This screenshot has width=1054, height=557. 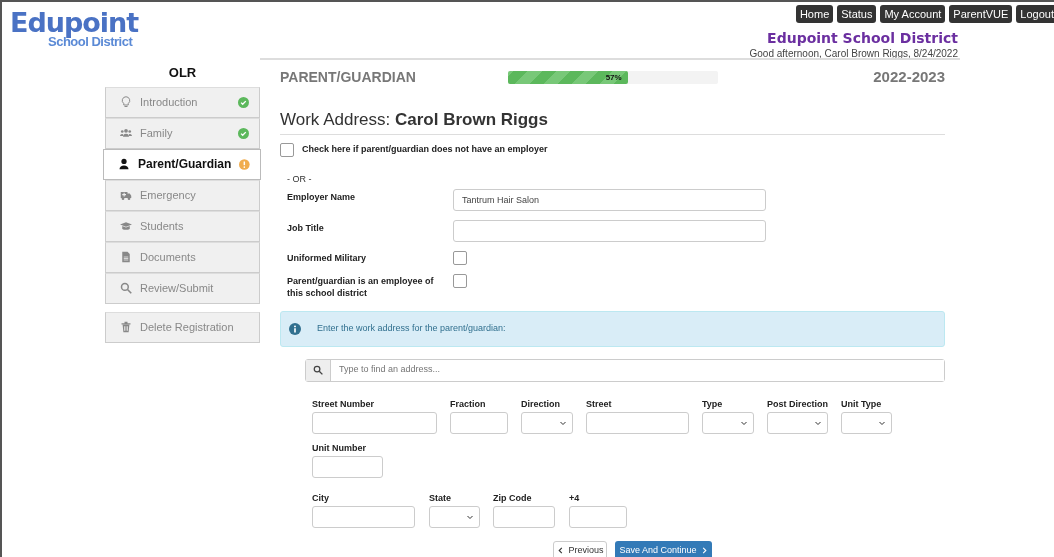 What do you see at coordinates (126, 226) in the screenshot?
I see `graduation-cap-icon` at bounding box center [126, 226].